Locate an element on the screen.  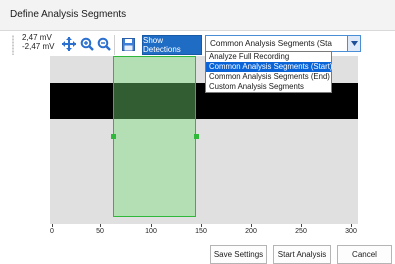
x-tick-label: 150 is located at coordinates (201, 231).